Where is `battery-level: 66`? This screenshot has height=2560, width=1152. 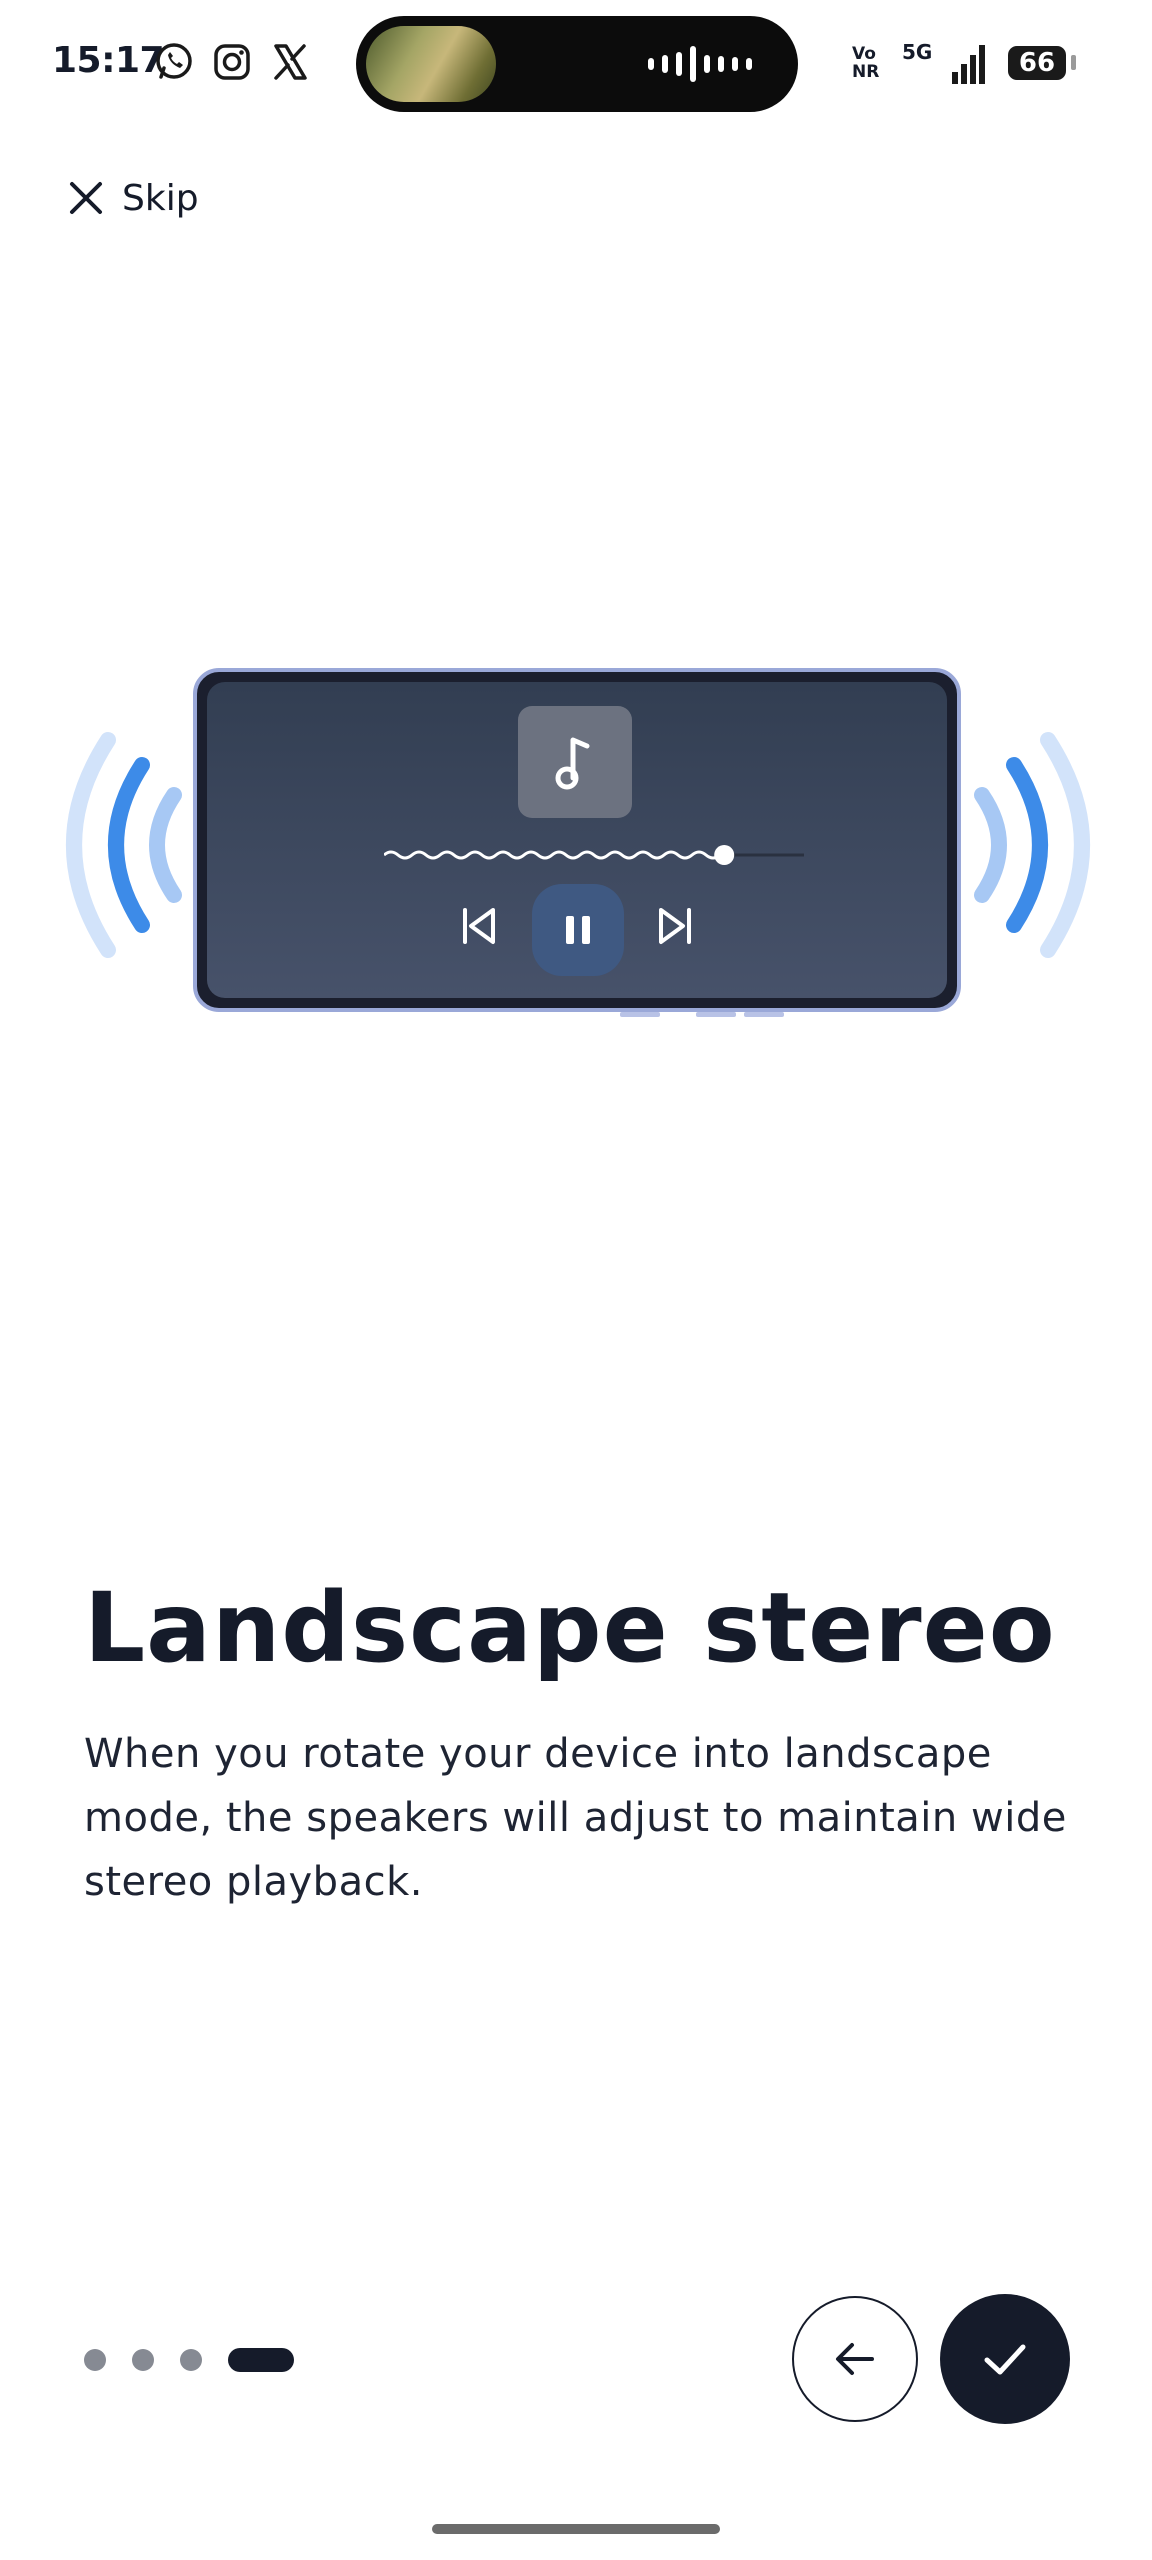
battery-level: 66 is located at coordinates (1037, 63).